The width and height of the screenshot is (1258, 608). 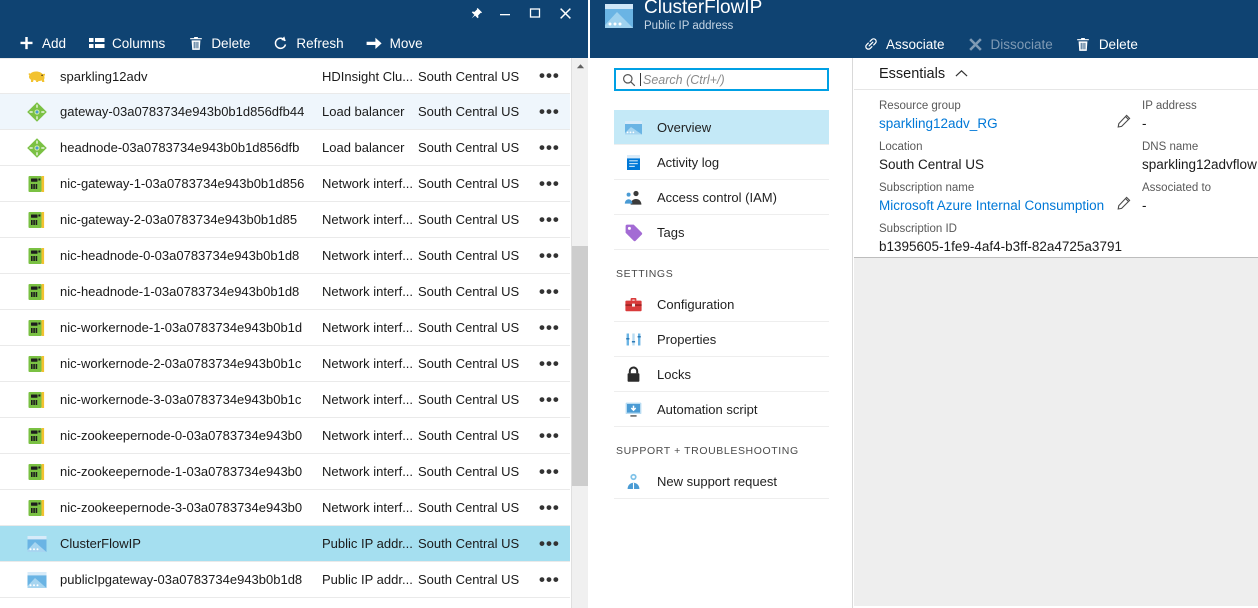 I want to click on associate-button: Associate, so click(x=903, y=44).